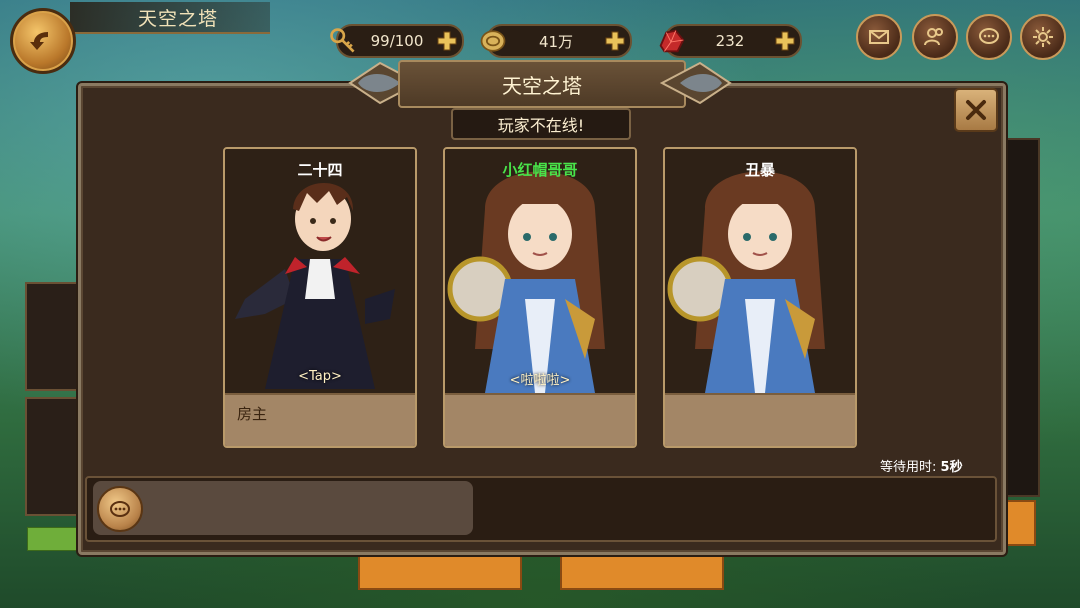  Describe the element at coordinates (283, 508) in the screenshot. I see `chat-input` at that location.